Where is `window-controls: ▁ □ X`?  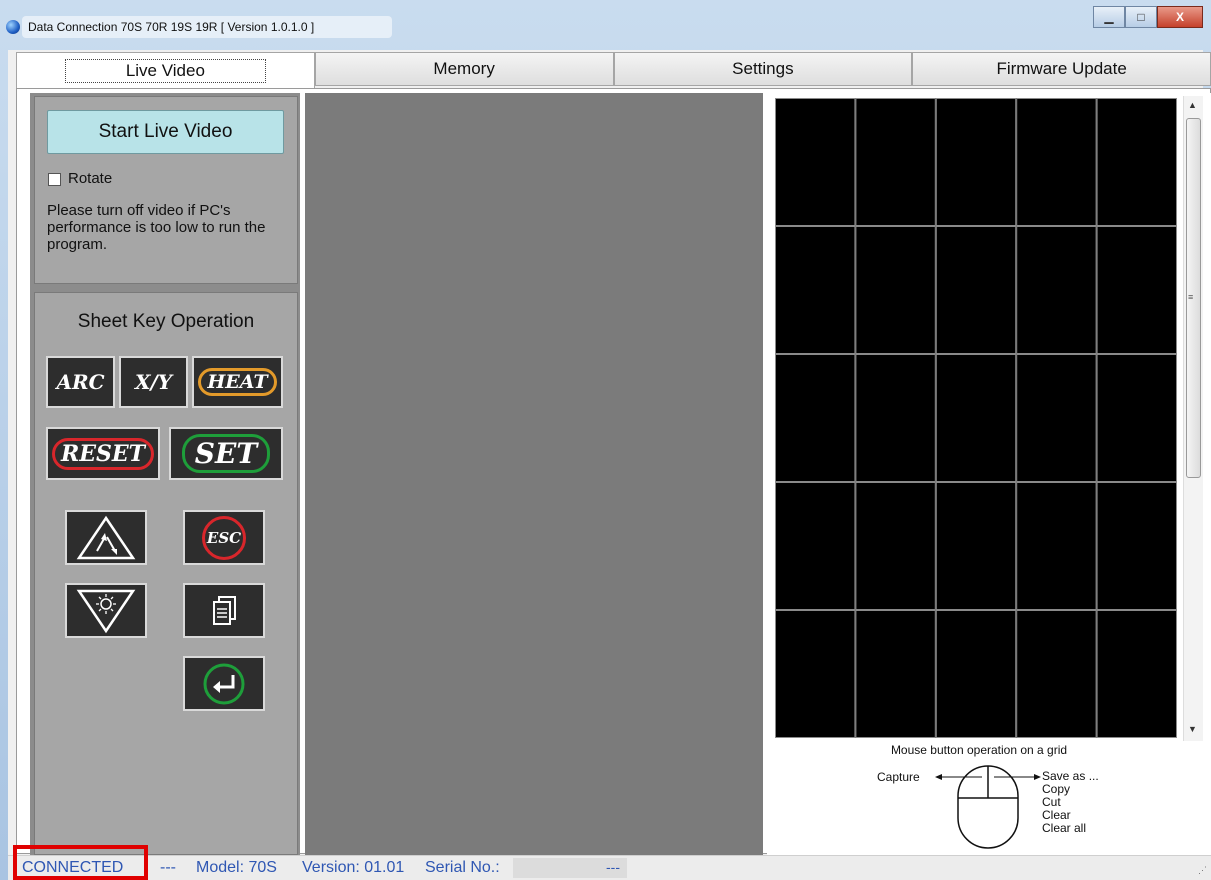 window-controls: ▁ □ X is located at coordinates (1148, 17).